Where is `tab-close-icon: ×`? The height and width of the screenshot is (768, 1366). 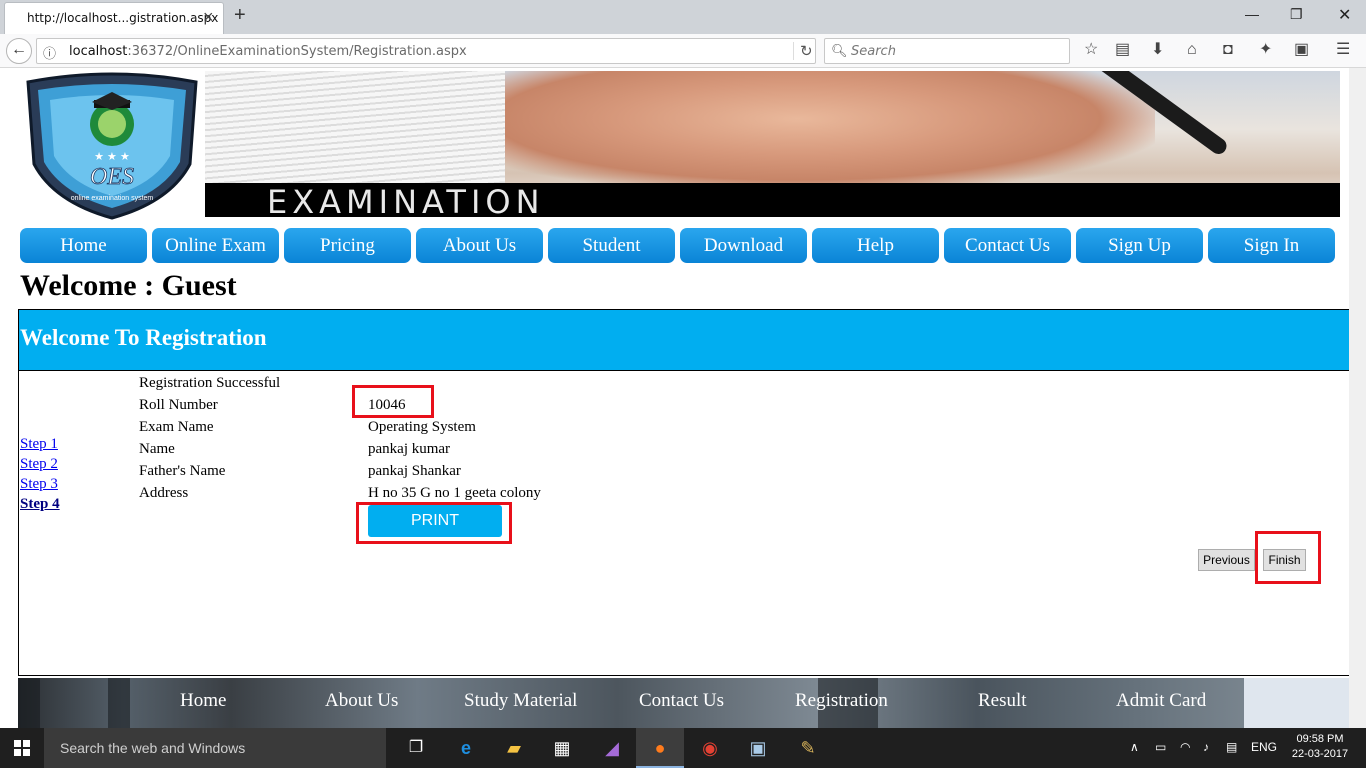
tab-close-icon: × is located at coordinates (208, 17).